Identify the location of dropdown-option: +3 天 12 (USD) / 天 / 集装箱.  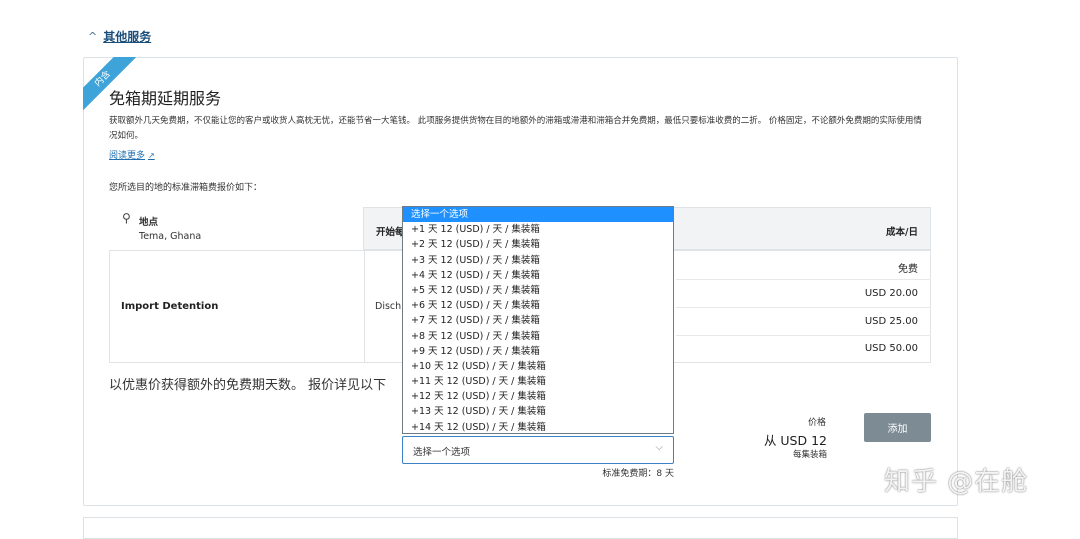
(538, 260).